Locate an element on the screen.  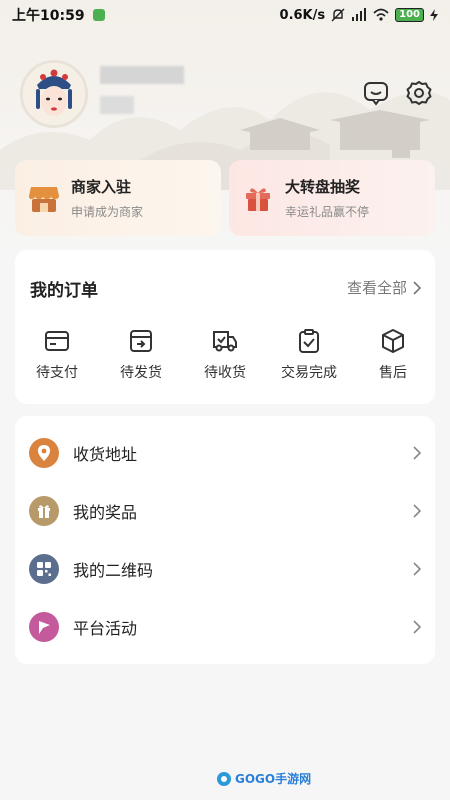
lottery-title: 大转盘抽奖 is located at coordinates (323, 187).